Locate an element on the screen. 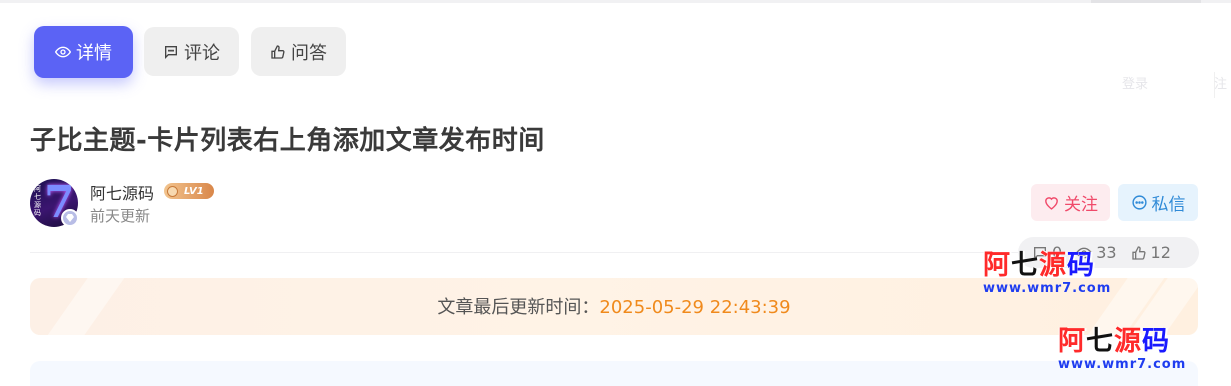 This screenshot has height=386, width=1231. watermark-logo: 阿七源码 www.wmr7.com is located at coordinates (1047, 273).